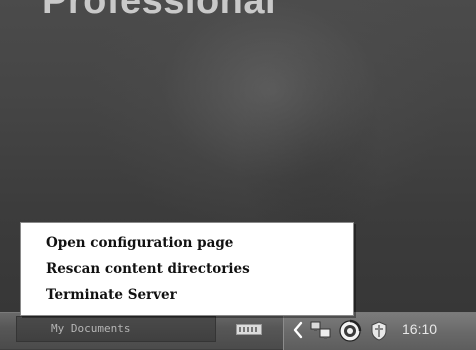 This screenshot has height=350, width=476. I want to click on taskbar-button-my-documents: My Documents, so click(116, 329).